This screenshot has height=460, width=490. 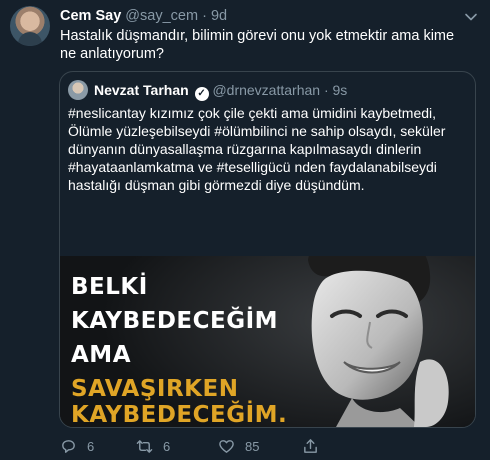 What do you see at coordinates (101, 355) in the screenshot?
I see `image-text-line: AMA` at bounding box center [101, 355].